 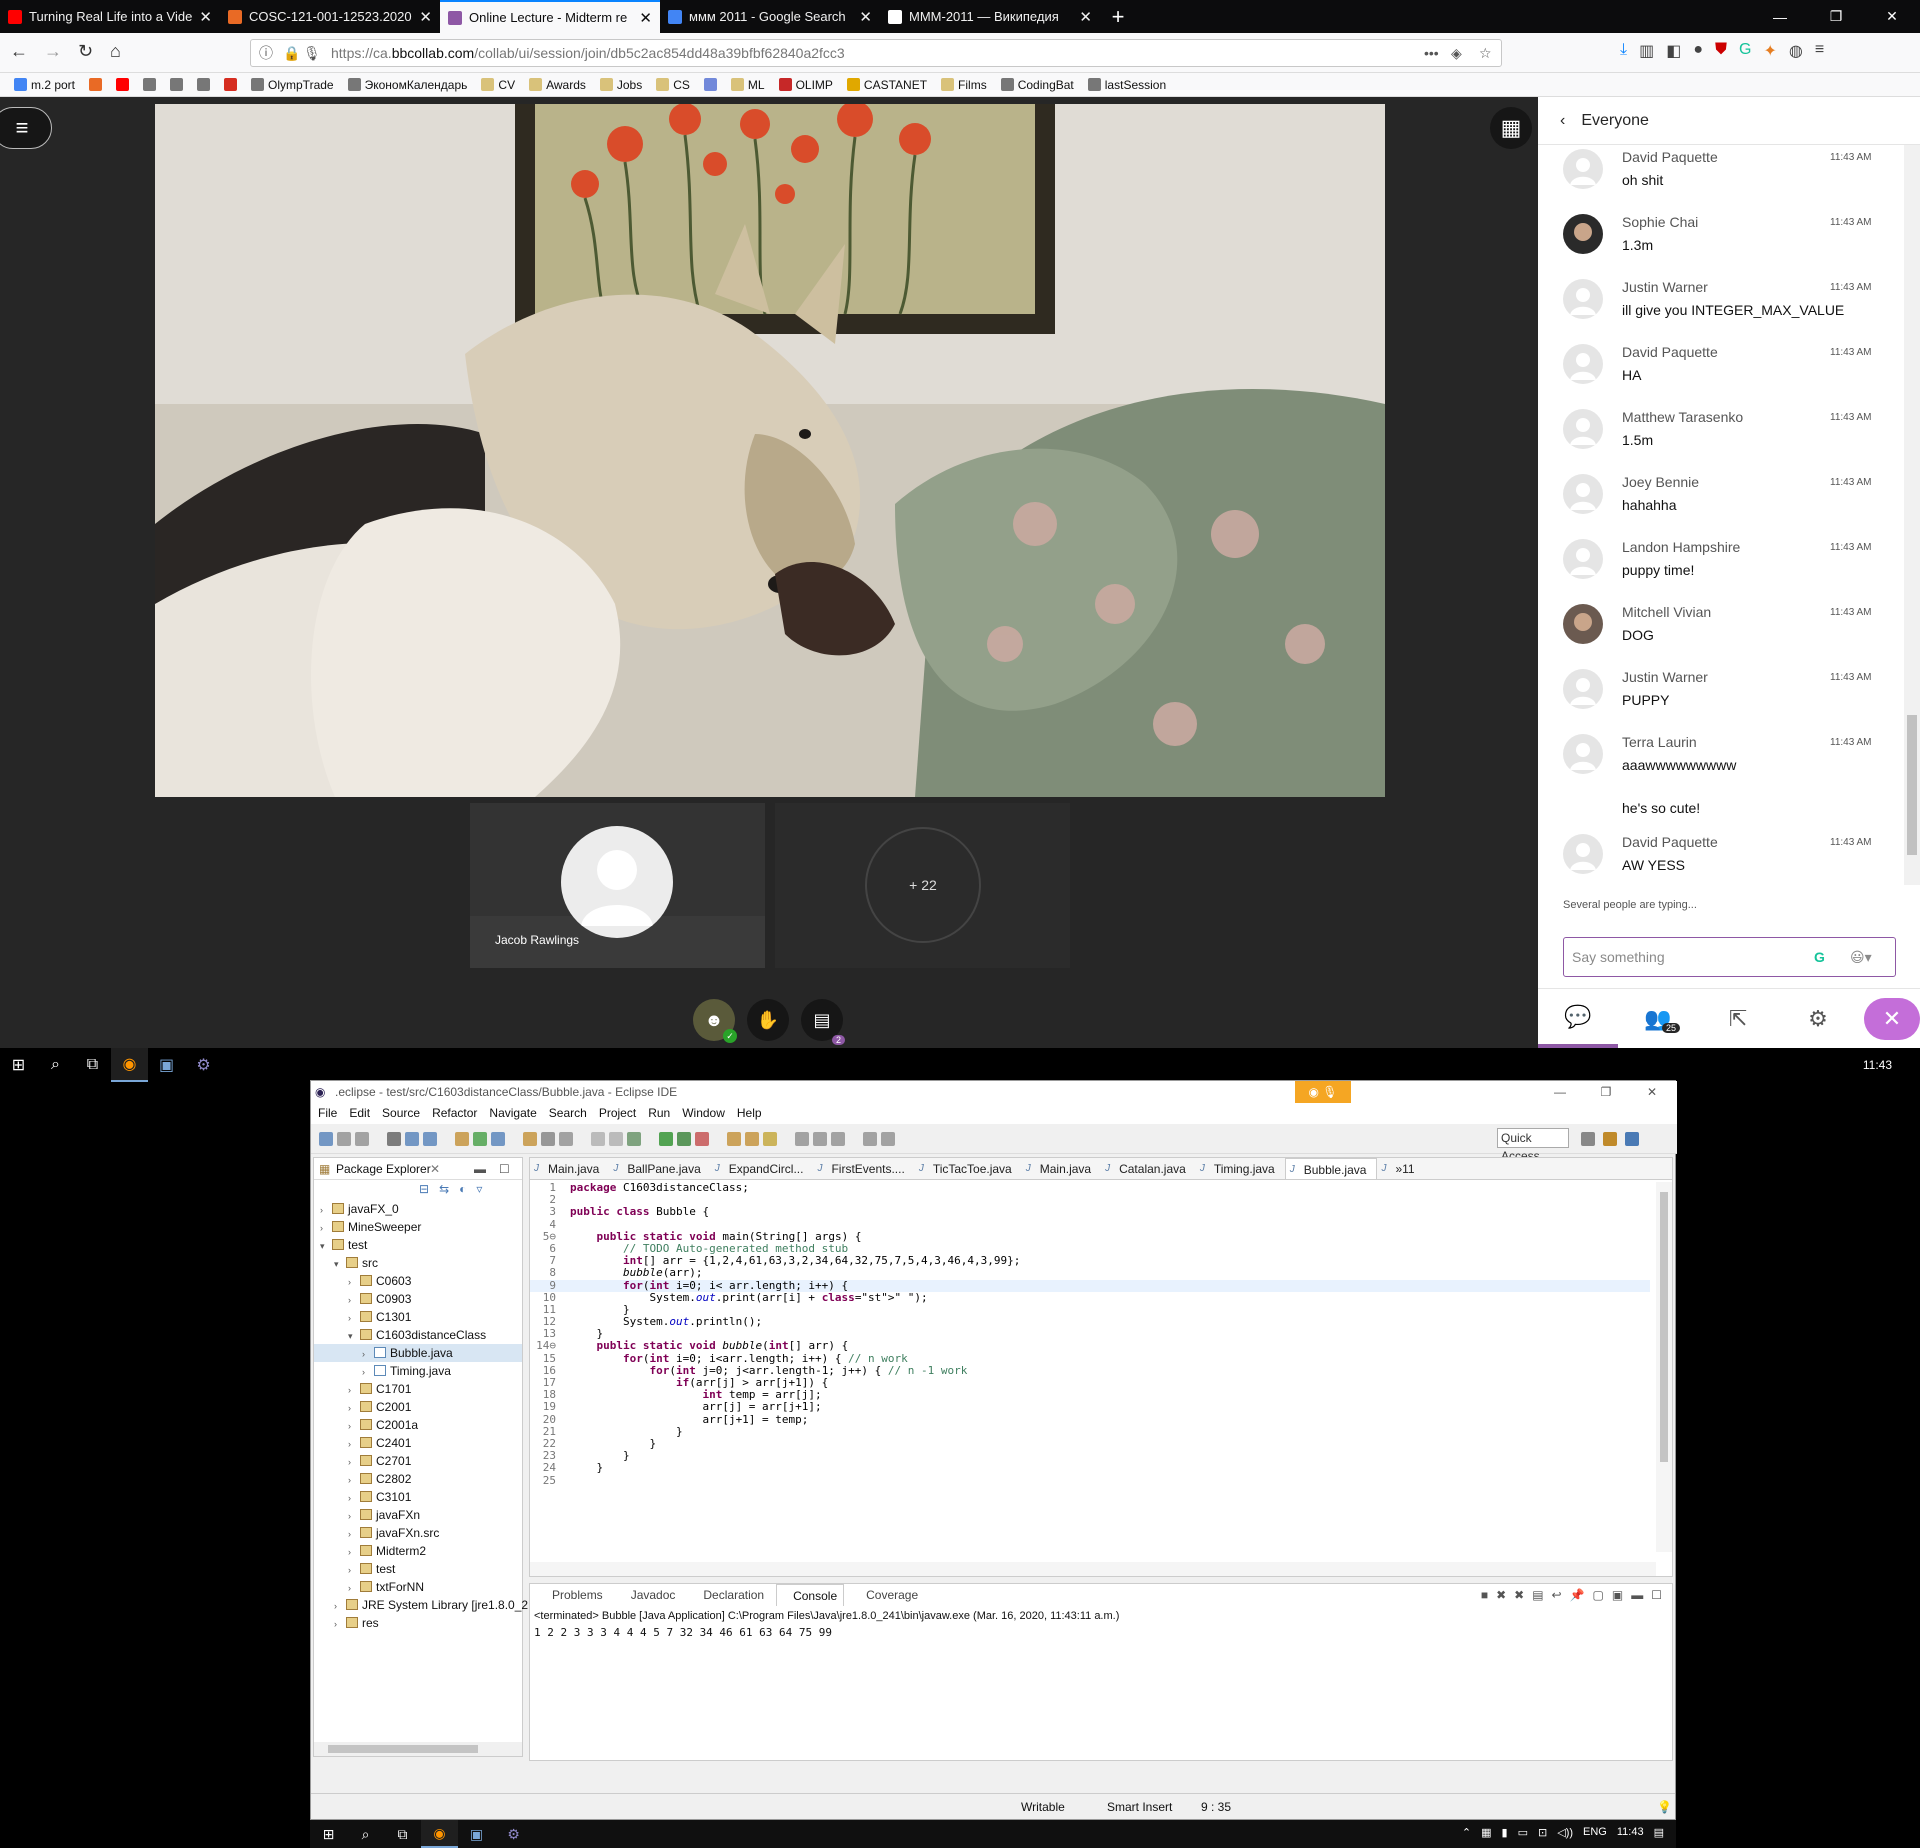 I want to click on tree-item: › C2701, so click(x=418, y=1461).